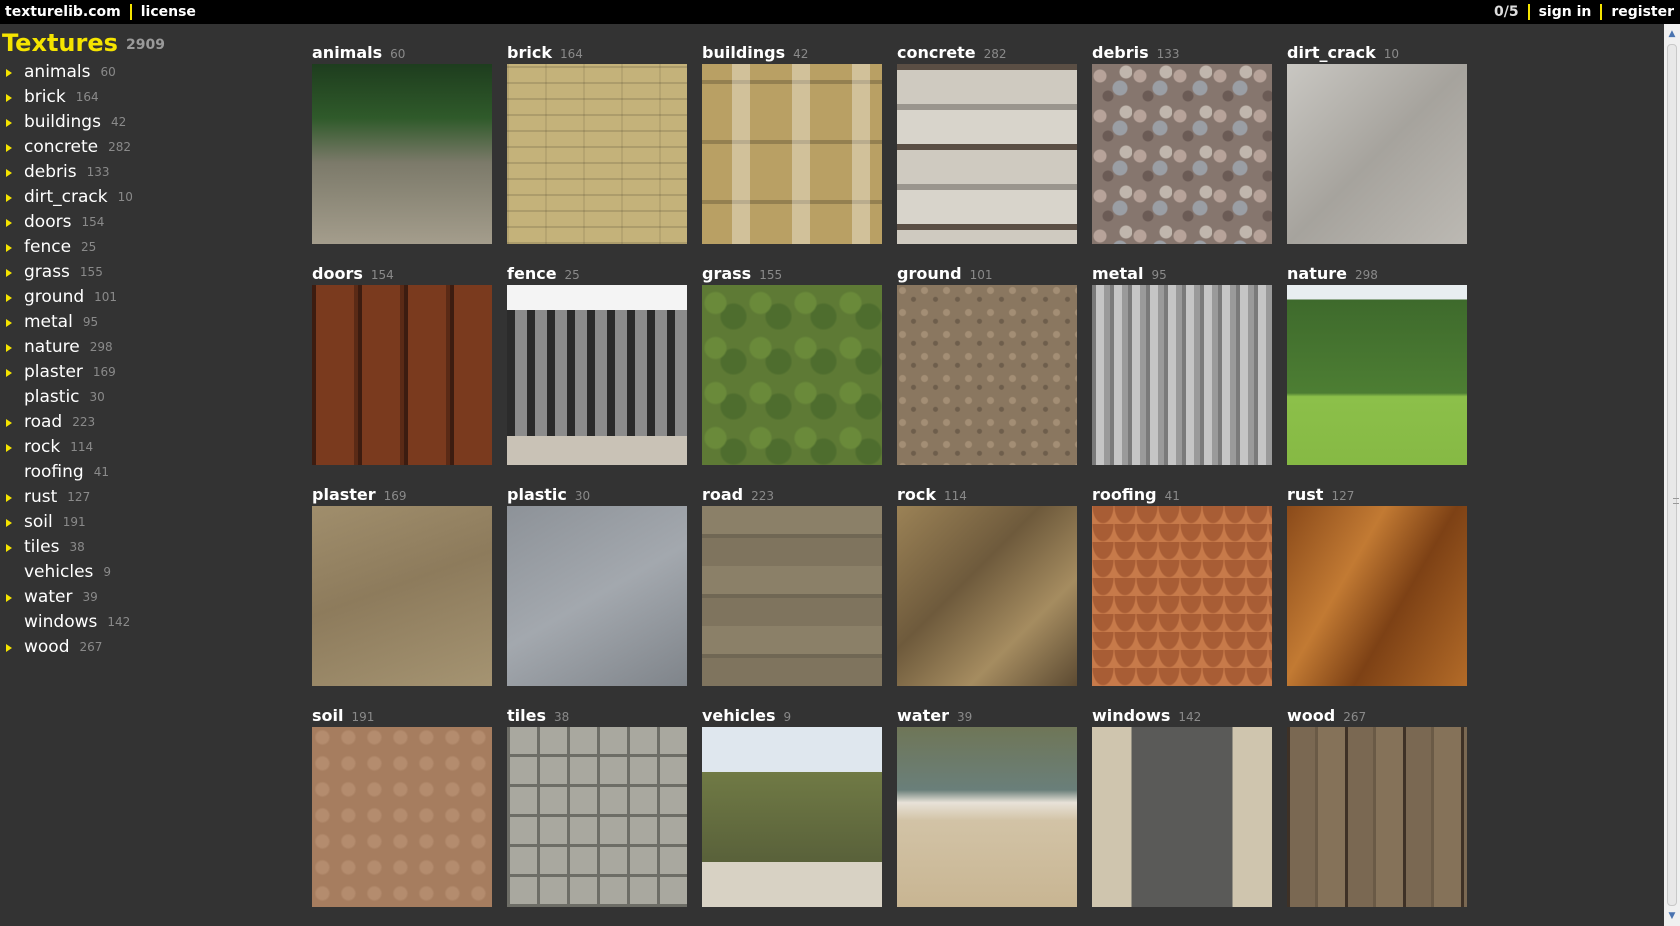 The height and width of the screenshot is (926, 1680). What do you see at coordinates (55, 522) in the screenshot?
I see `sidebar-item-label: soil 191` at bounding box center [55, 522].